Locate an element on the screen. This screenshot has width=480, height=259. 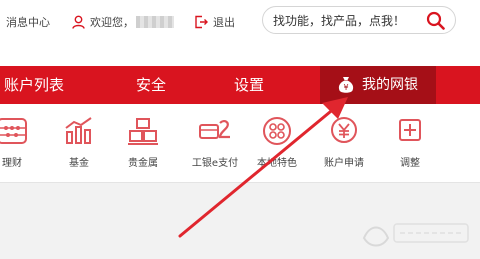
welcome-area: 欢迎您， is located at coordinates (123, 22).